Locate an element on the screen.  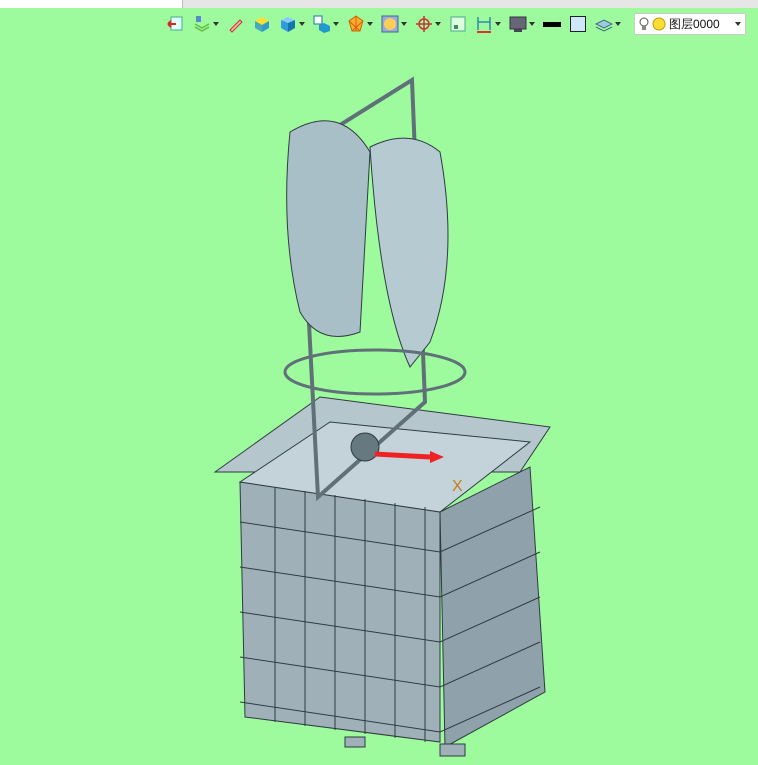
exit-icon is located at coordinates (176, 24).